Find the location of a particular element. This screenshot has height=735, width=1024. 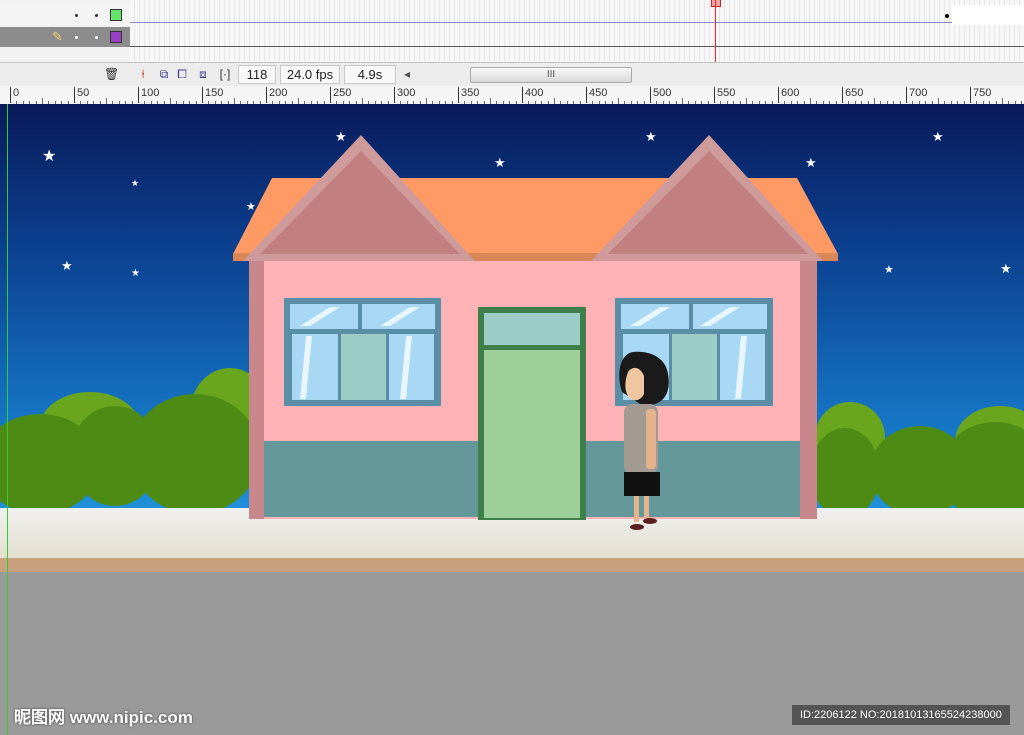

frame-rate: 24.0 fps is located at coordinates (310, 74).